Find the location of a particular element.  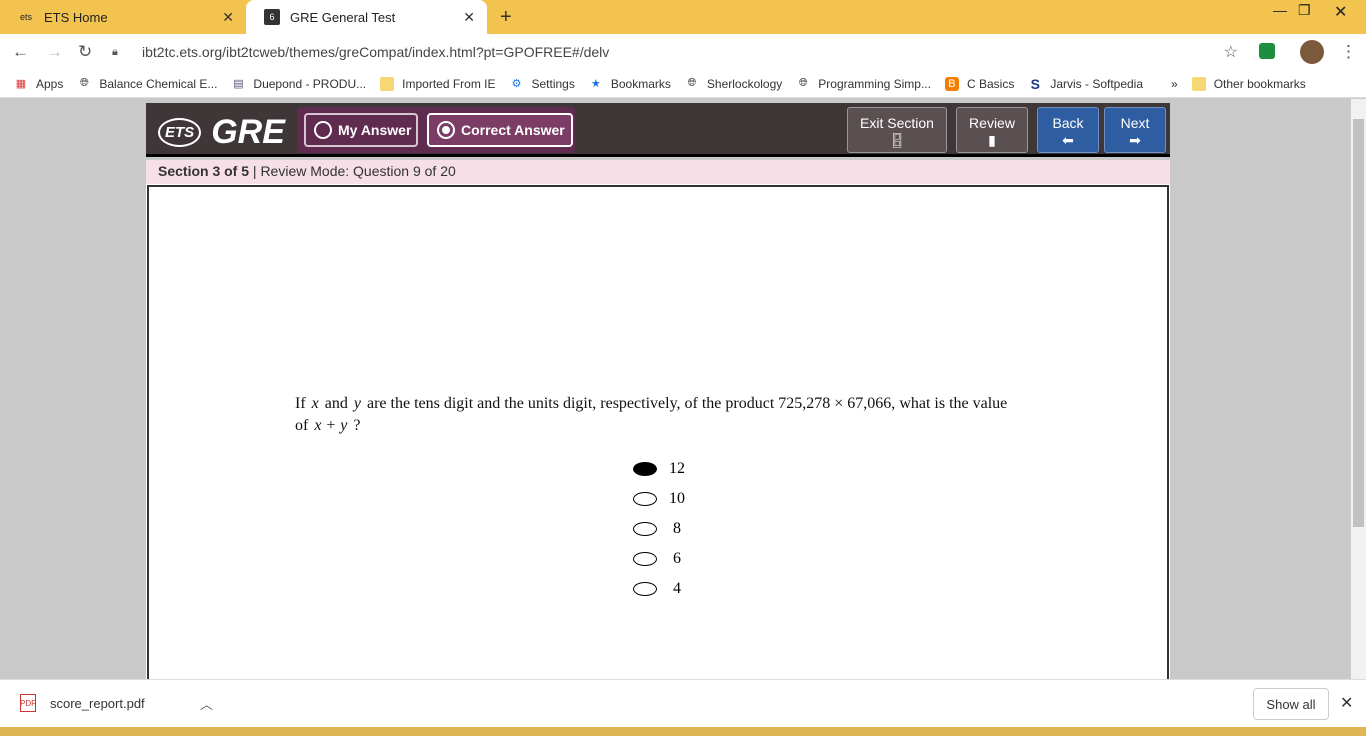

apps-grid-icon: ▦ is located at coordinates (21, 84).